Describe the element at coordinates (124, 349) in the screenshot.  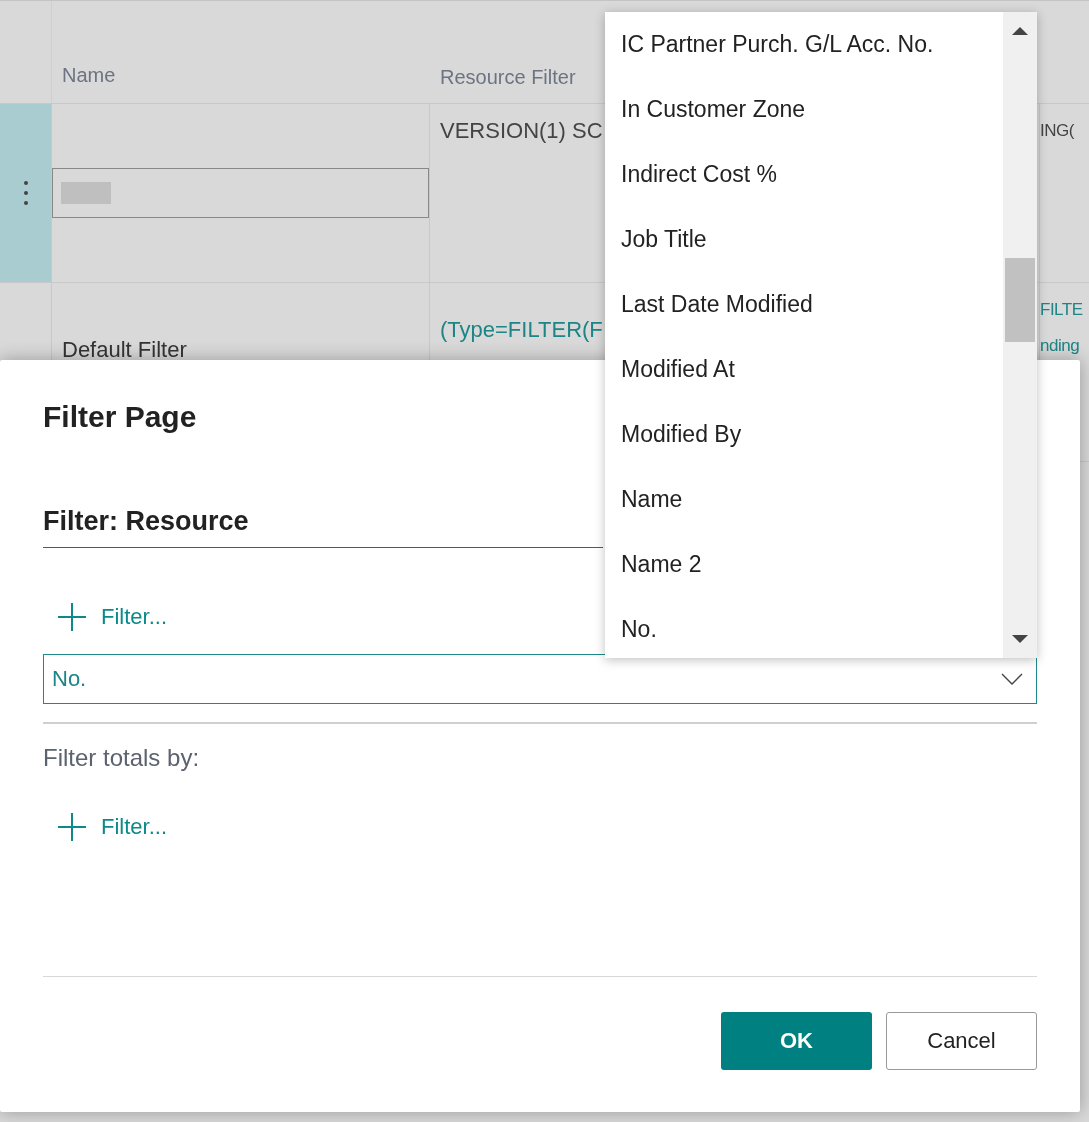
I see `table-cell-text: Default Filter` at that location.